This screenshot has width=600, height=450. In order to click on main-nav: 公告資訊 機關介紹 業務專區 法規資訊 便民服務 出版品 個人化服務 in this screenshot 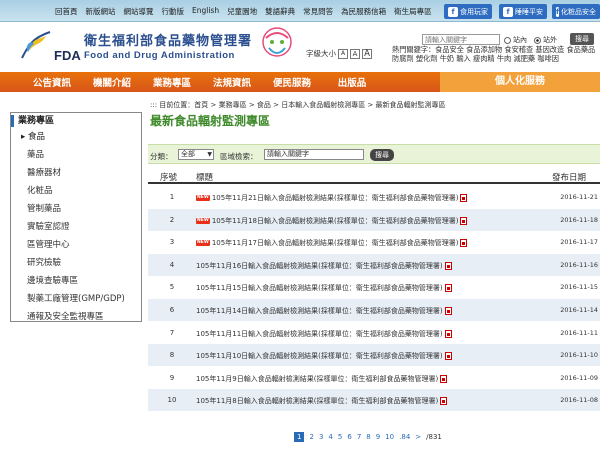, I will do `click(300, 82)`.